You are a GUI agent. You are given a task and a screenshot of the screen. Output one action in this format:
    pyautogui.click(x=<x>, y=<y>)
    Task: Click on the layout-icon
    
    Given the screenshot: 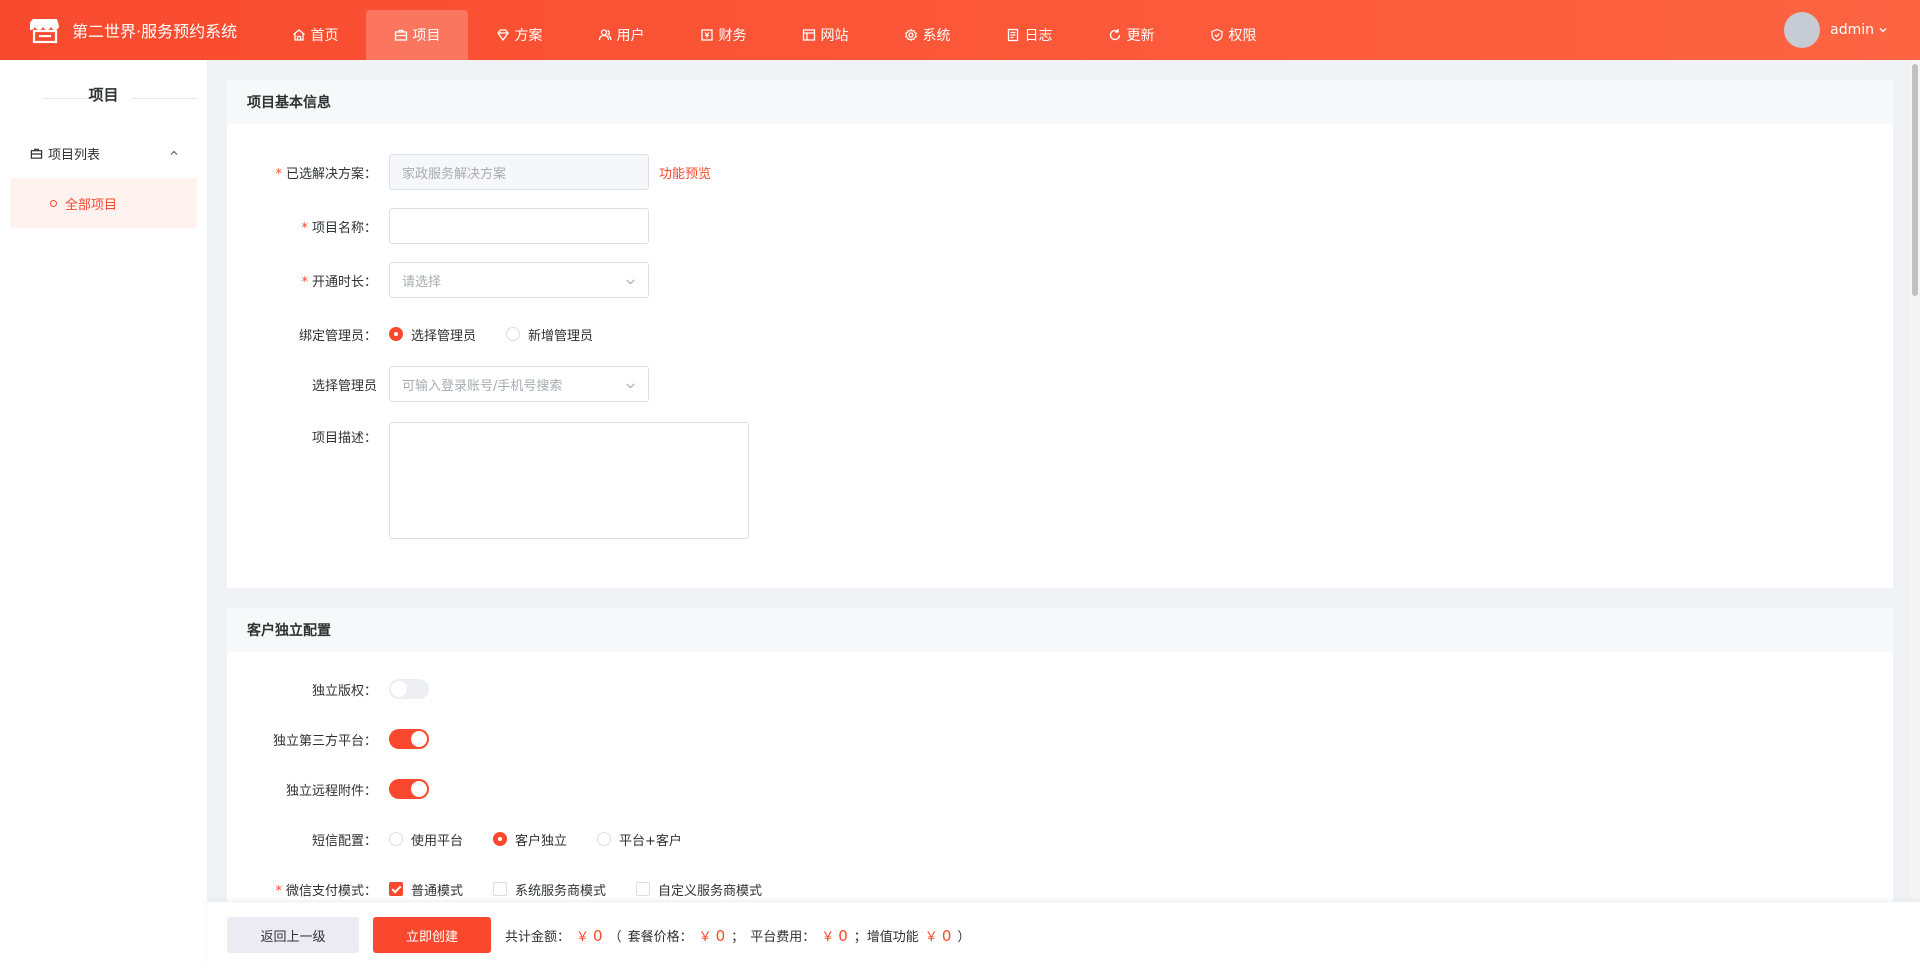 What is the action you would take?
    pyautogui.click(x=808, y=35)
    